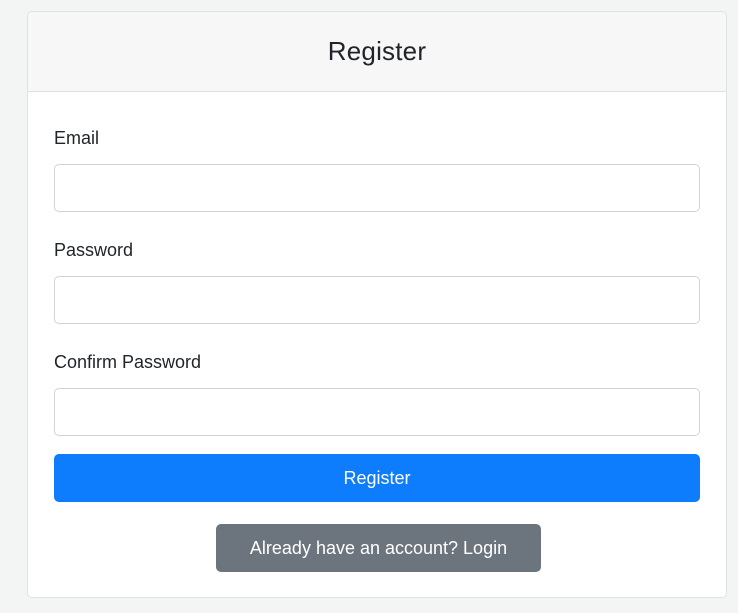 This screenshot has width=738, height=613. I want to click on confirm-password-group: Confirm Password, so click(377, 393).